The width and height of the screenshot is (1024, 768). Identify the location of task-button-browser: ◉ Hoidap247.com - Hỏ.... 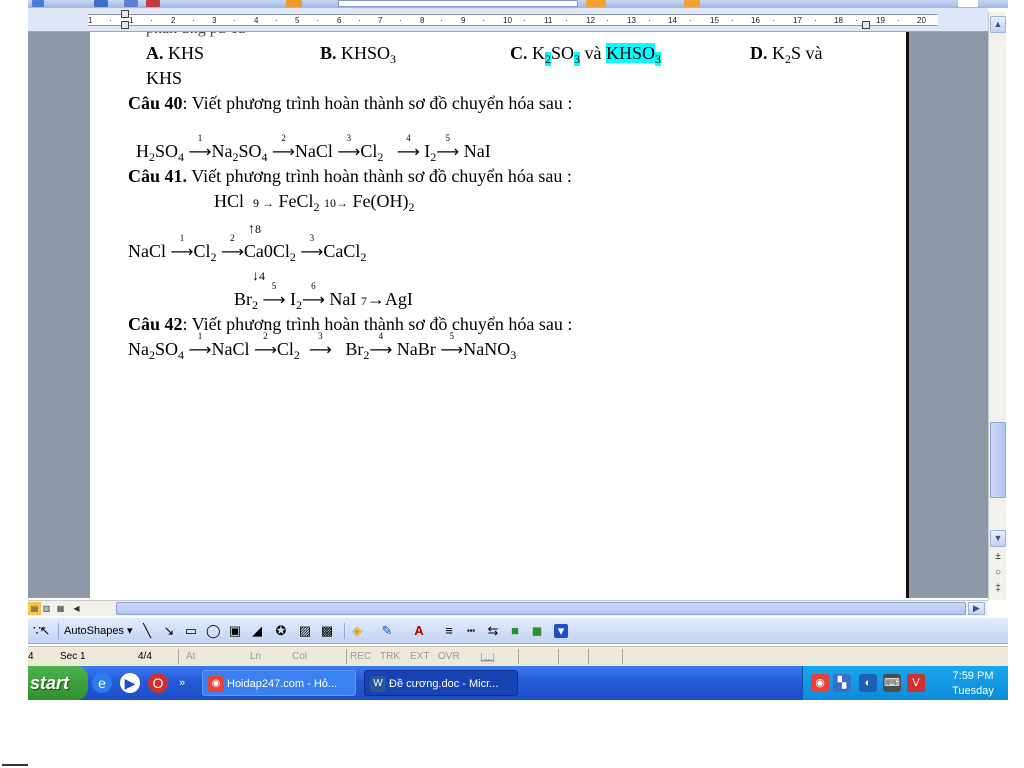
(279, 683).